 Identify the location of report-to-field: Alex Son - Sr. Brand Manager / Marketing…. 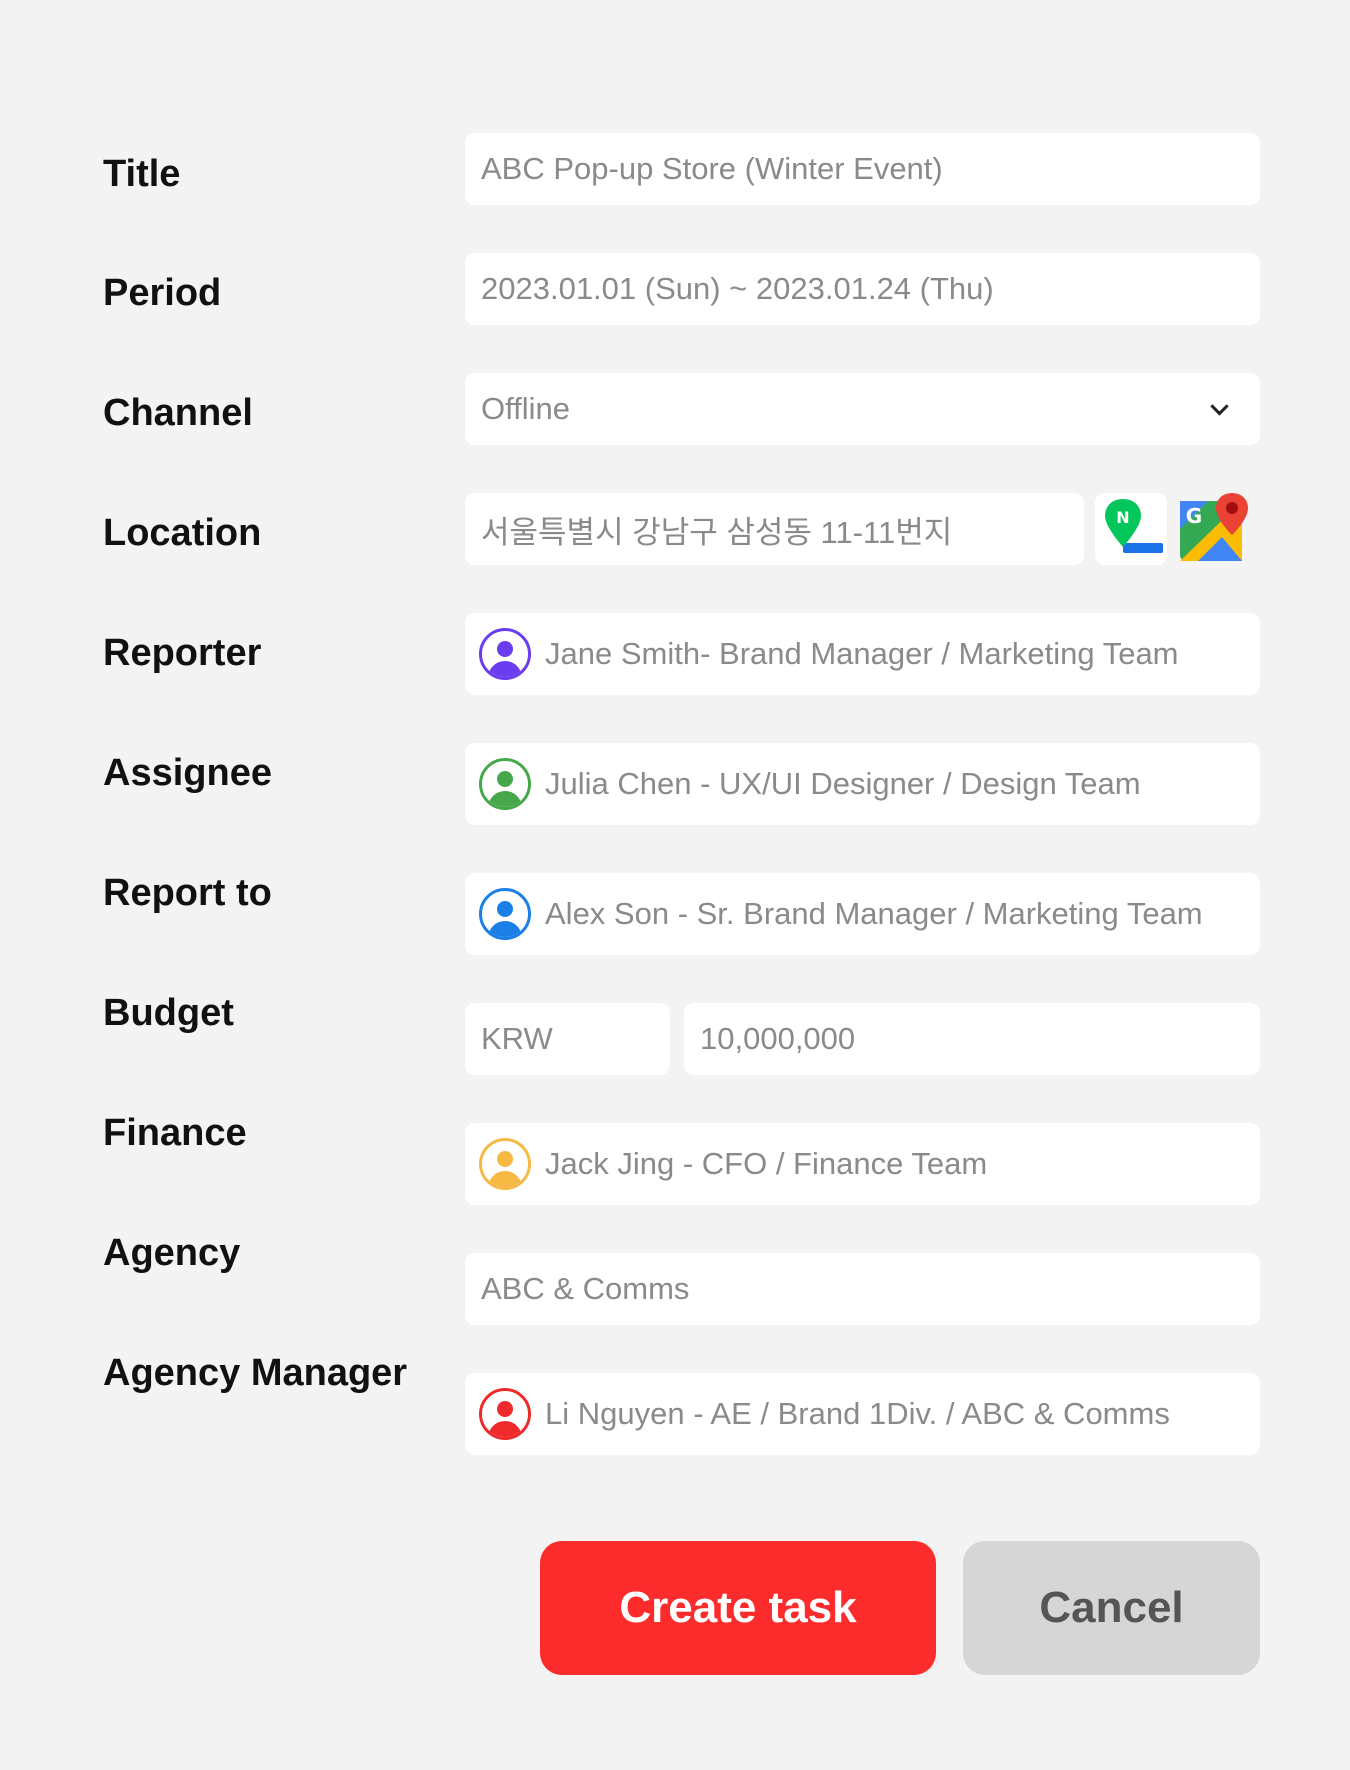
(862, 914).